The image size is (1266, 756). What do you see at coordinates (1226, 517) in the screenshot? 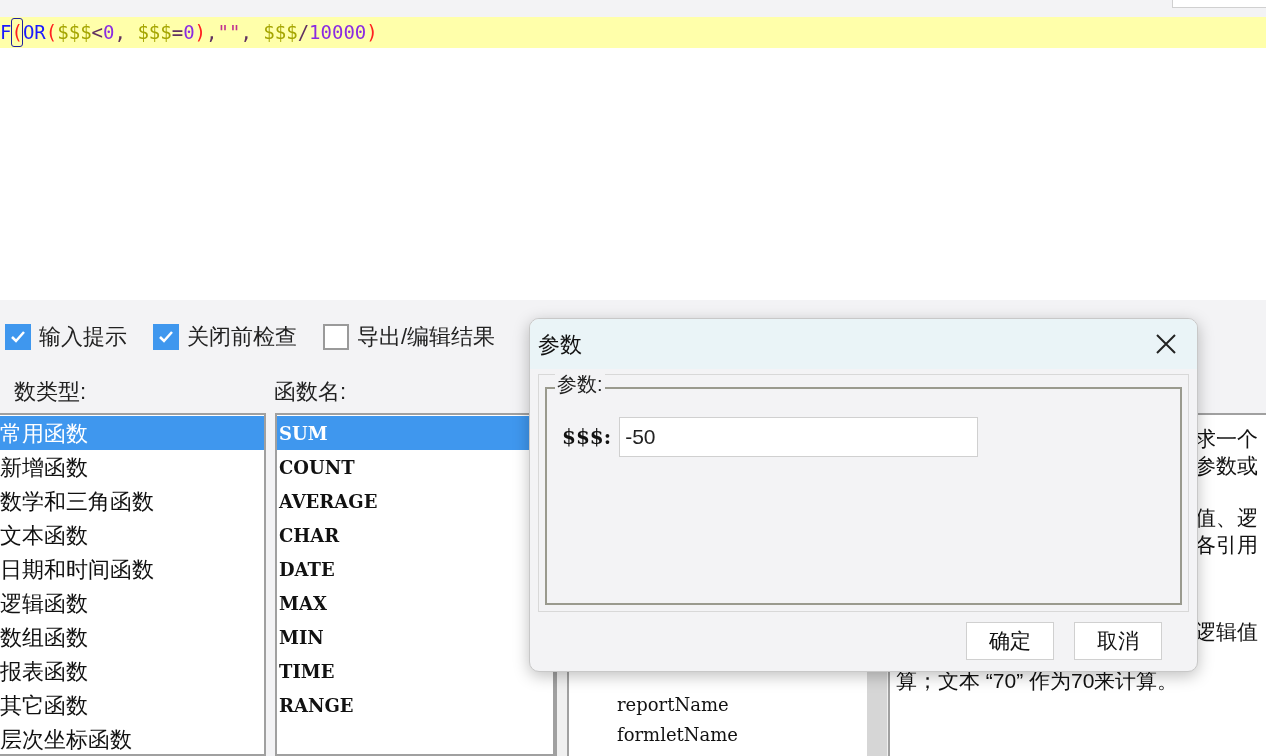
I see `description-text: 值、逻` at bounding box center [1226, 517].